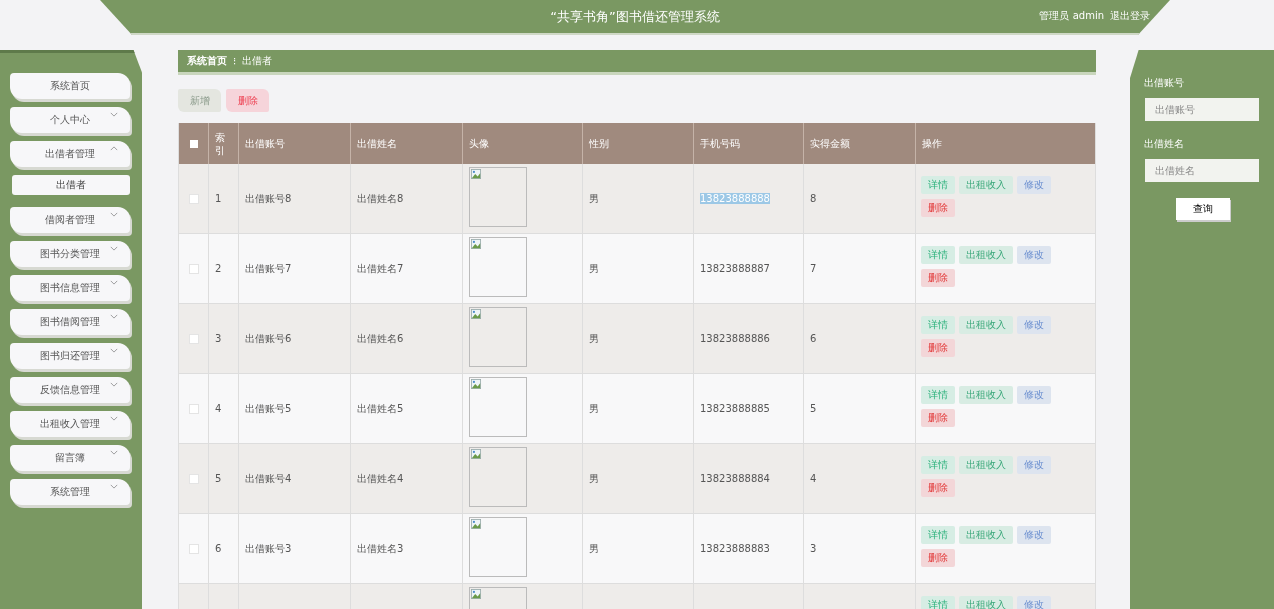  What do you see at coordinates (735, 548) in the screenshot?
I see `table-cell: 13823888883` at bounding box center [735, 548].